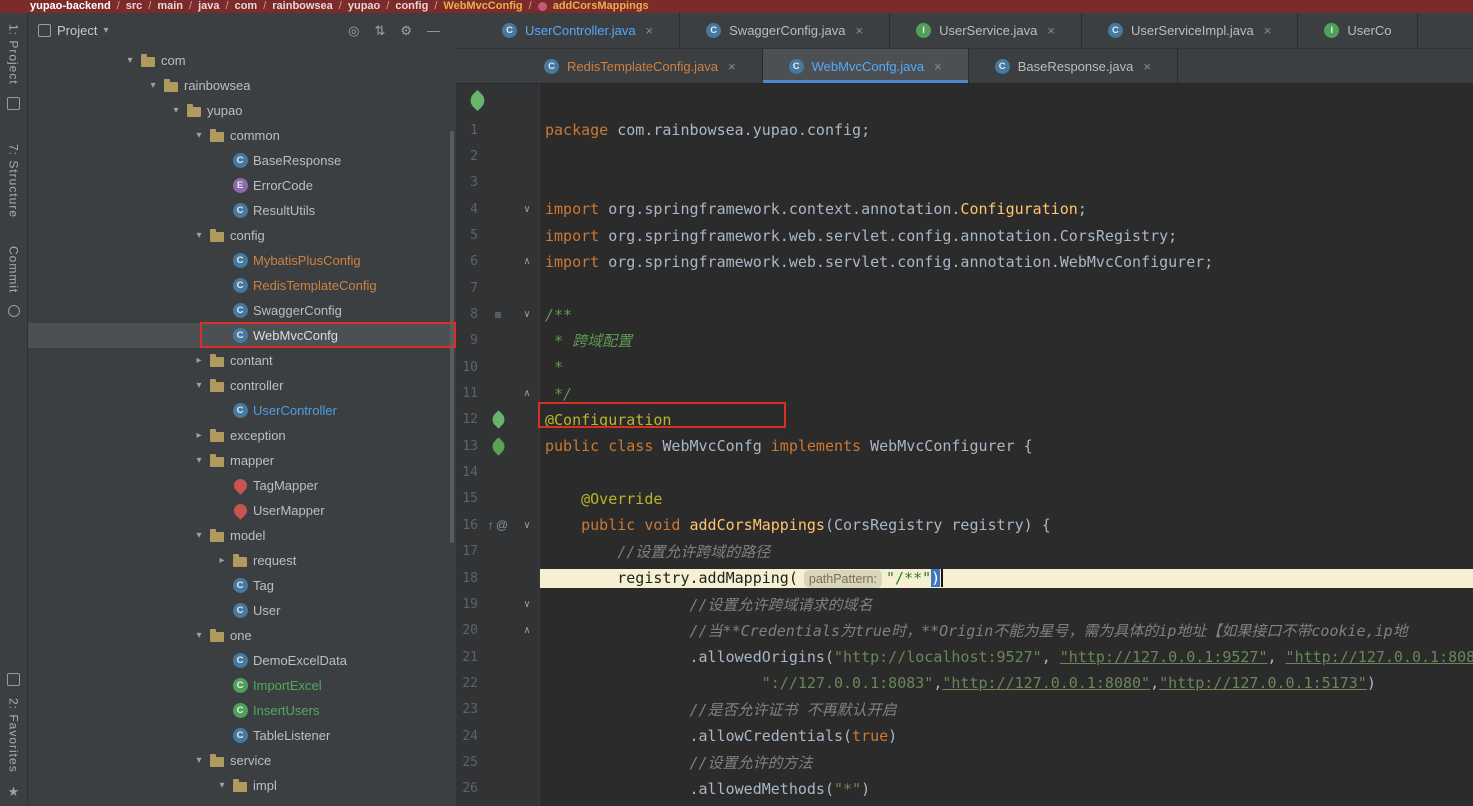 This screenshot has height=806, width=1473. Describe the element at coordinates (242, 735) in the screenshot. I see `tree-item-TableListener: C TableListener` at that location.